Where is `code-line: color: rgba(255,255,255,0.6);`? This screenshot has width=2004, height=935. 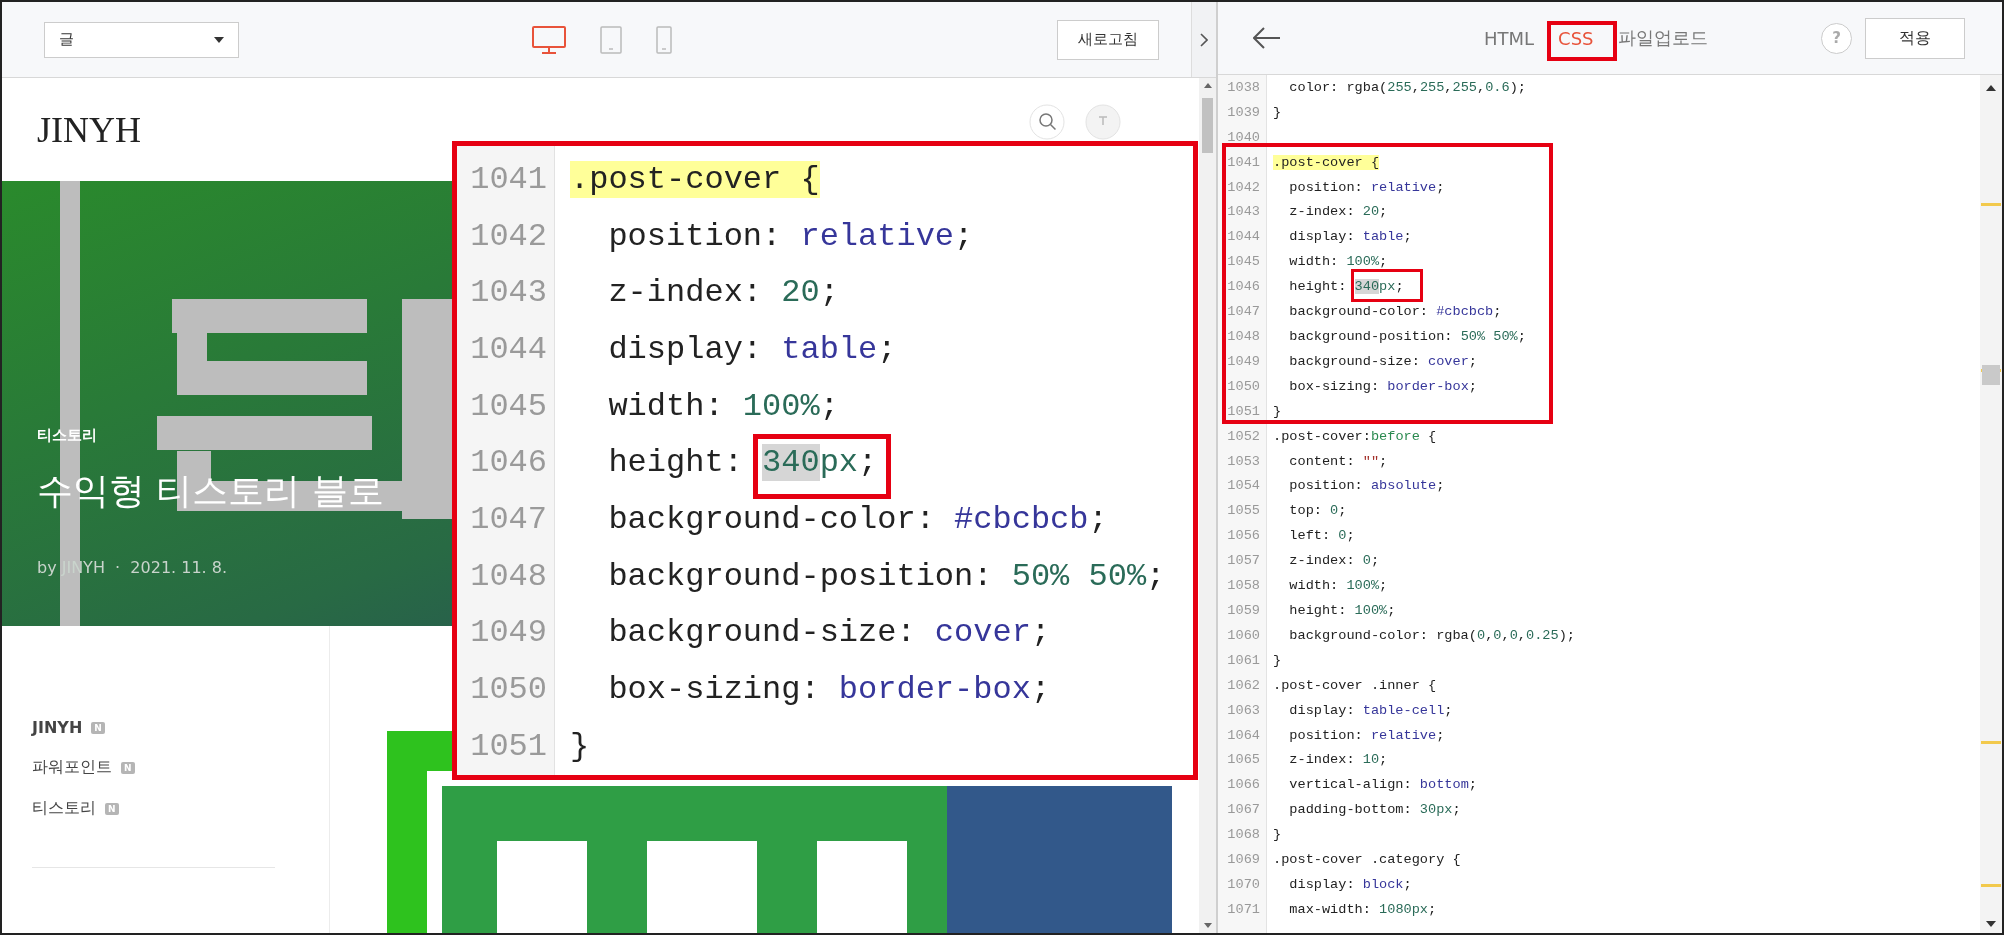
code-line: color: rgba(255,255,255,0.6); is located at coordinates (1407, 87).